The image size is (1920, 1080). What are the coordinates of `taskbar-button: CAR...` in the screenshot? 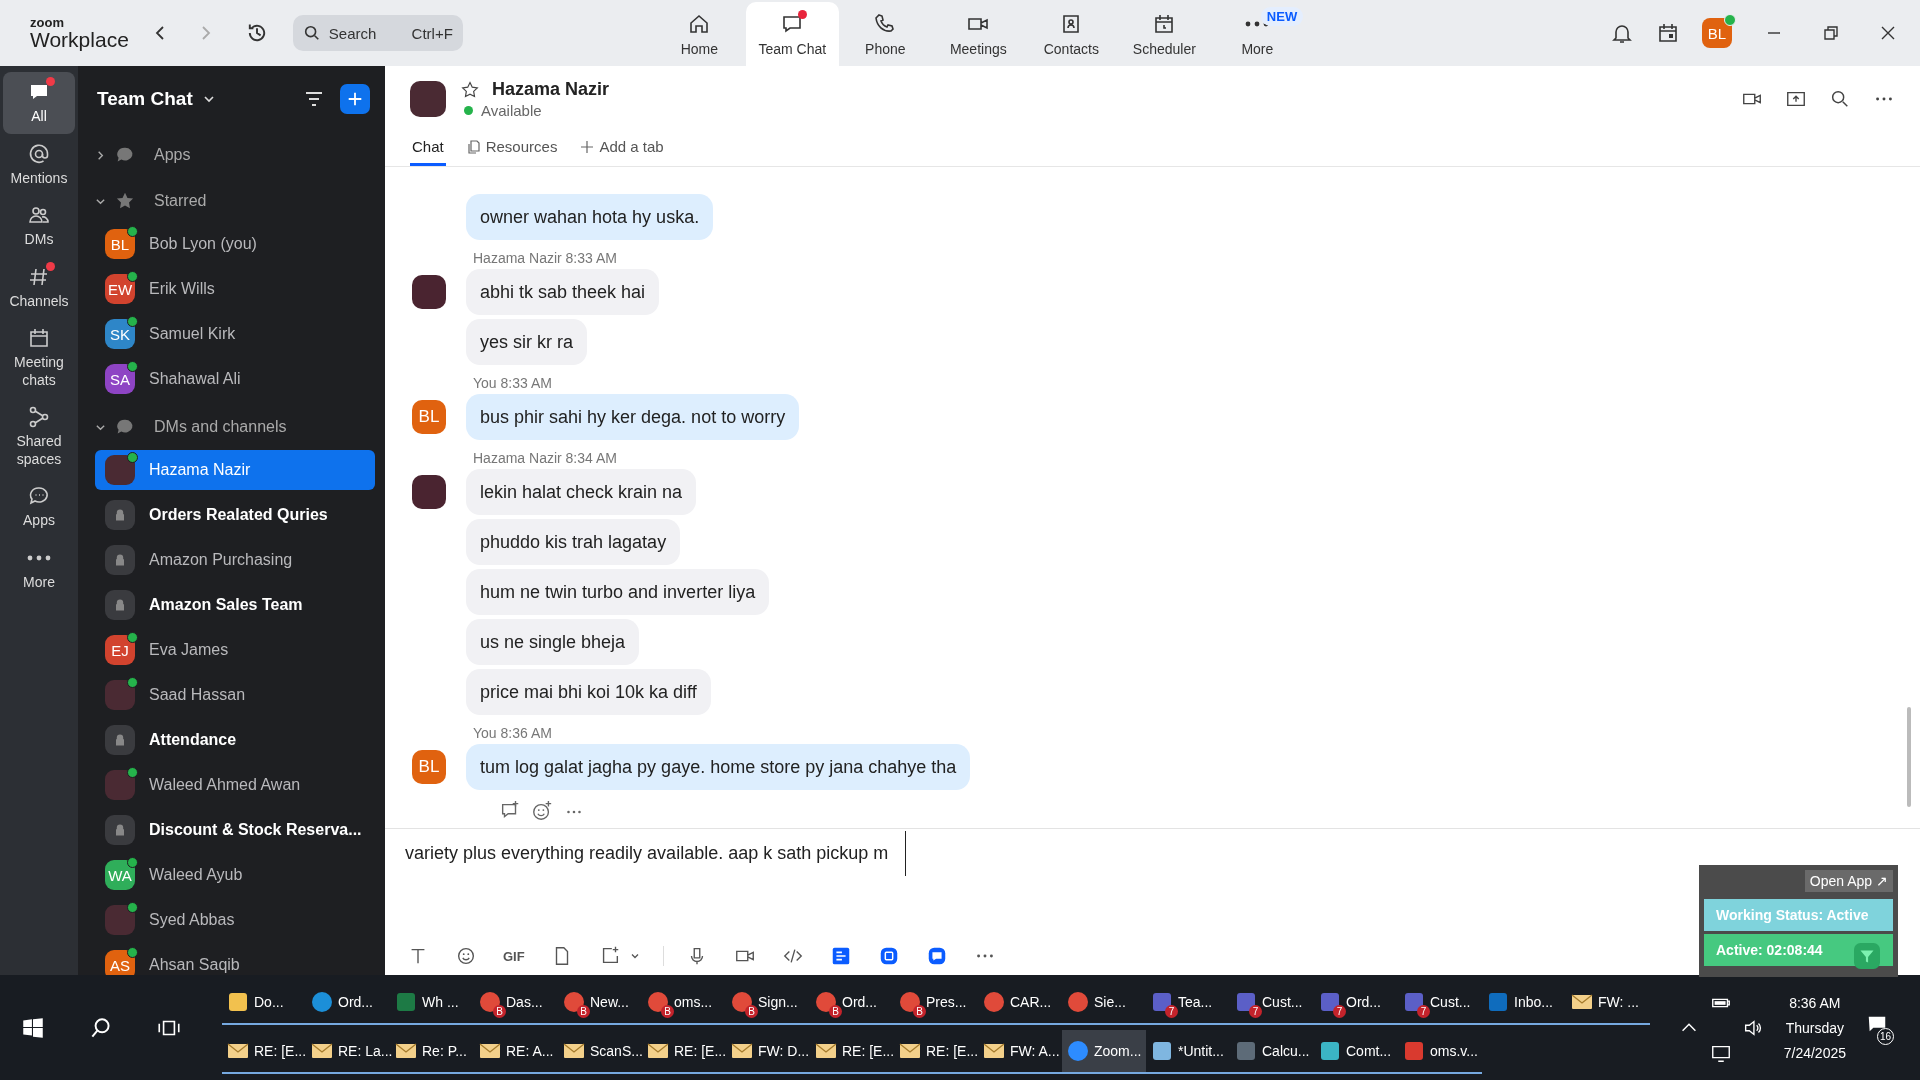 It's located at (1020, 1003).